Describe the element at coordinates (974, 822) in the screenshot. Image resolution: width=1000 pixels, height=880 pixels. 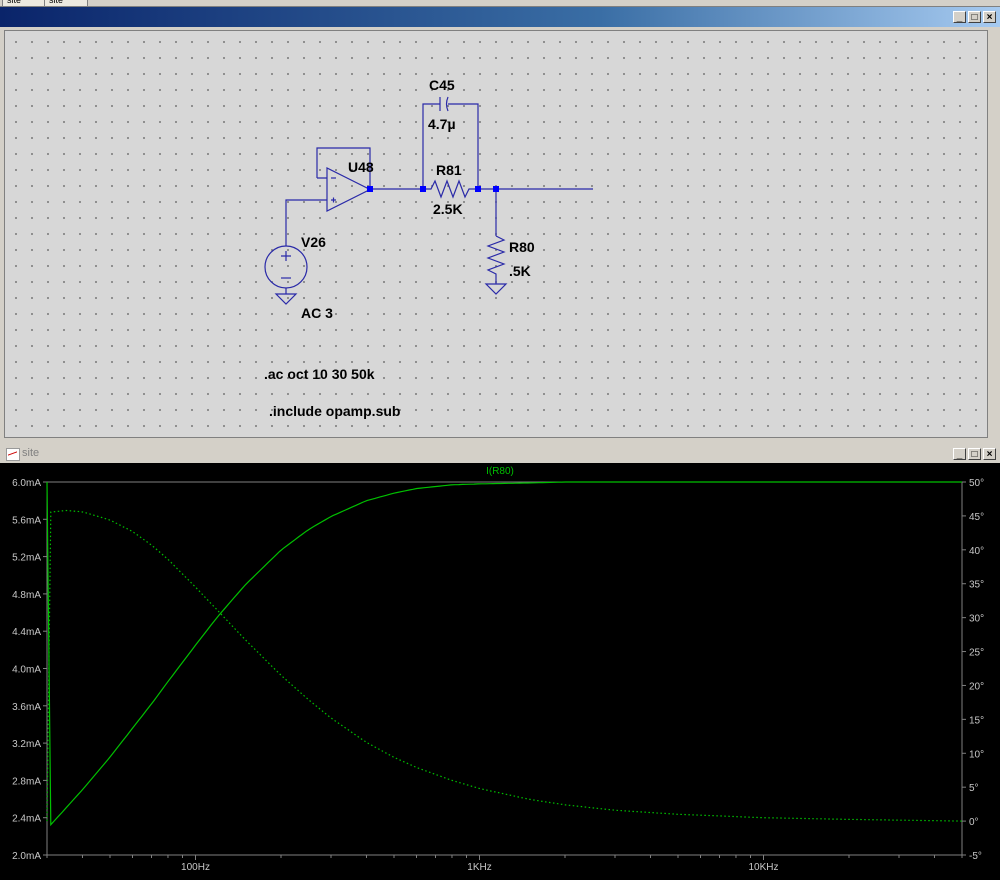
I see `y-right-tick-label: 0°` at that location.